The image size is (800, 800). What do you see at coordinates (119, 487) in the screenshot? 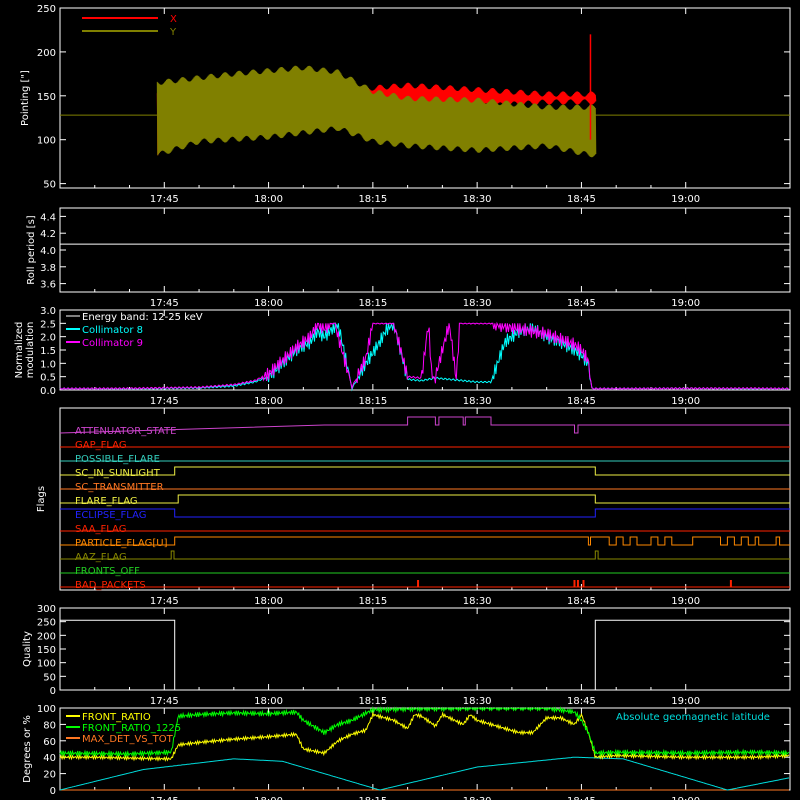
I see `flag-label: SC_TRANSMITTER` at bounding box center [119, 487].